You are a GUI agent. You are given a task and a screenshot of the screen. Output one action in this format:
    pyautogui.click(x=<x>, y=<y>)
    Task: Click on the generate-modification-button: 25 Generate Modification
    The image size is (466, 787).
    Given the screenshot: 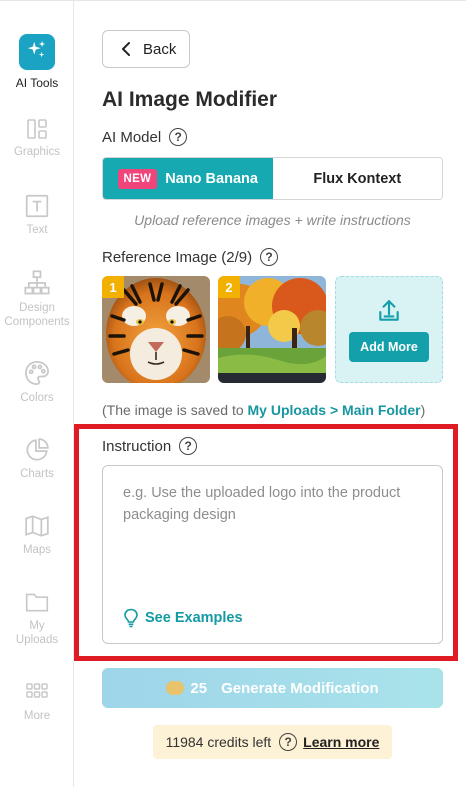 What is the action you would take?
    pyautogui.click(x=272, y=688)
    